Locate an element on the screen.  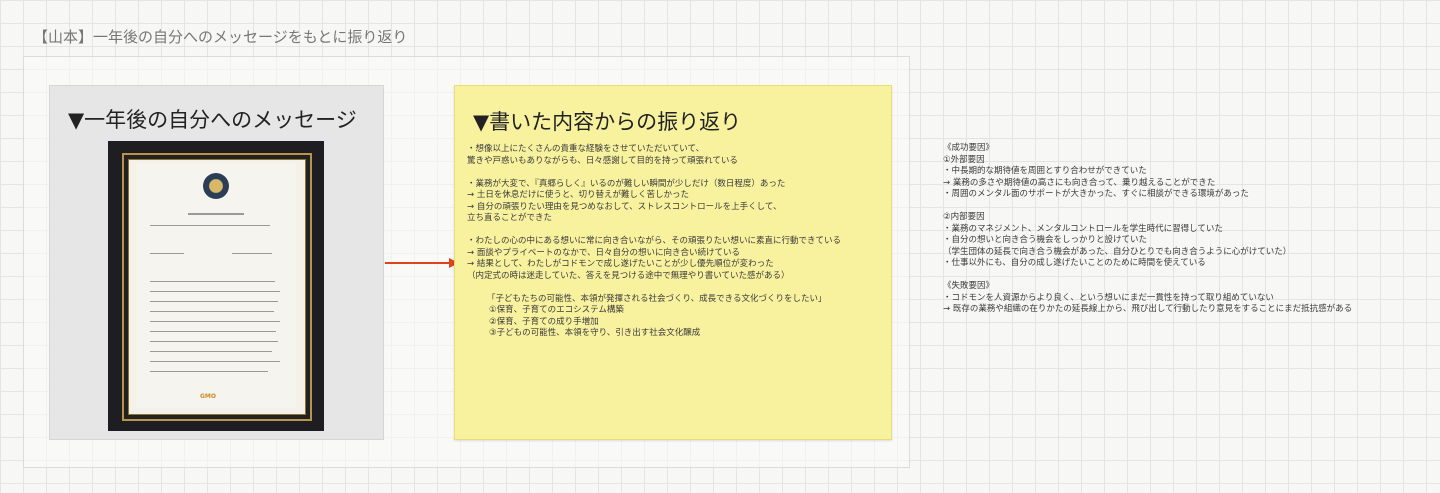
photo-frame: GMO is located at coordinates (217, 287).